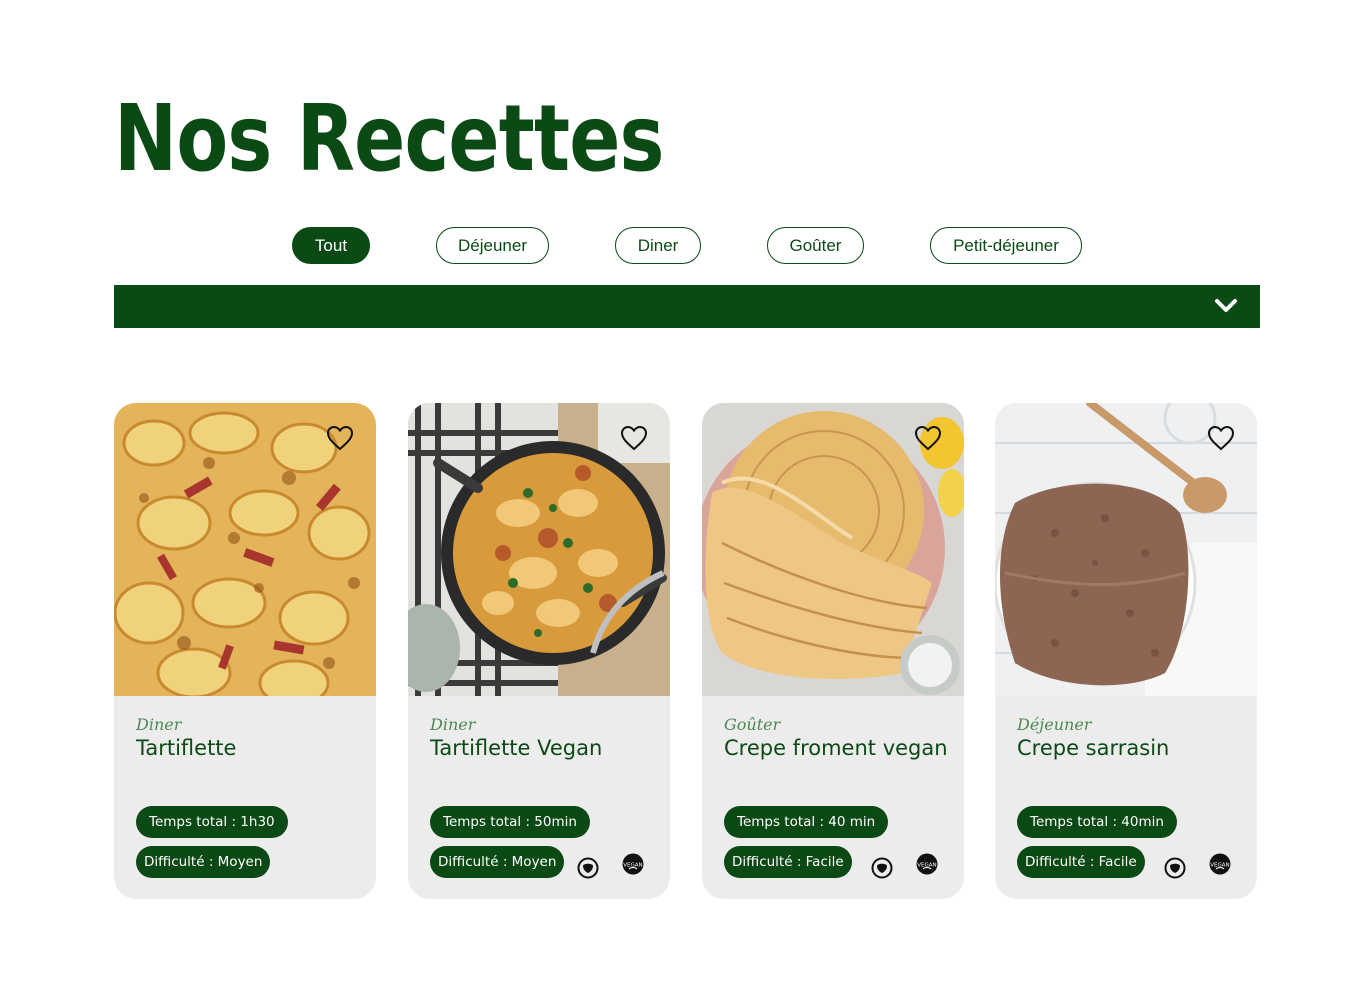 The height and width of the screenshot is (1000, 1370). I want to click on recipe-category: Déjeuner, so click(1054, 724).